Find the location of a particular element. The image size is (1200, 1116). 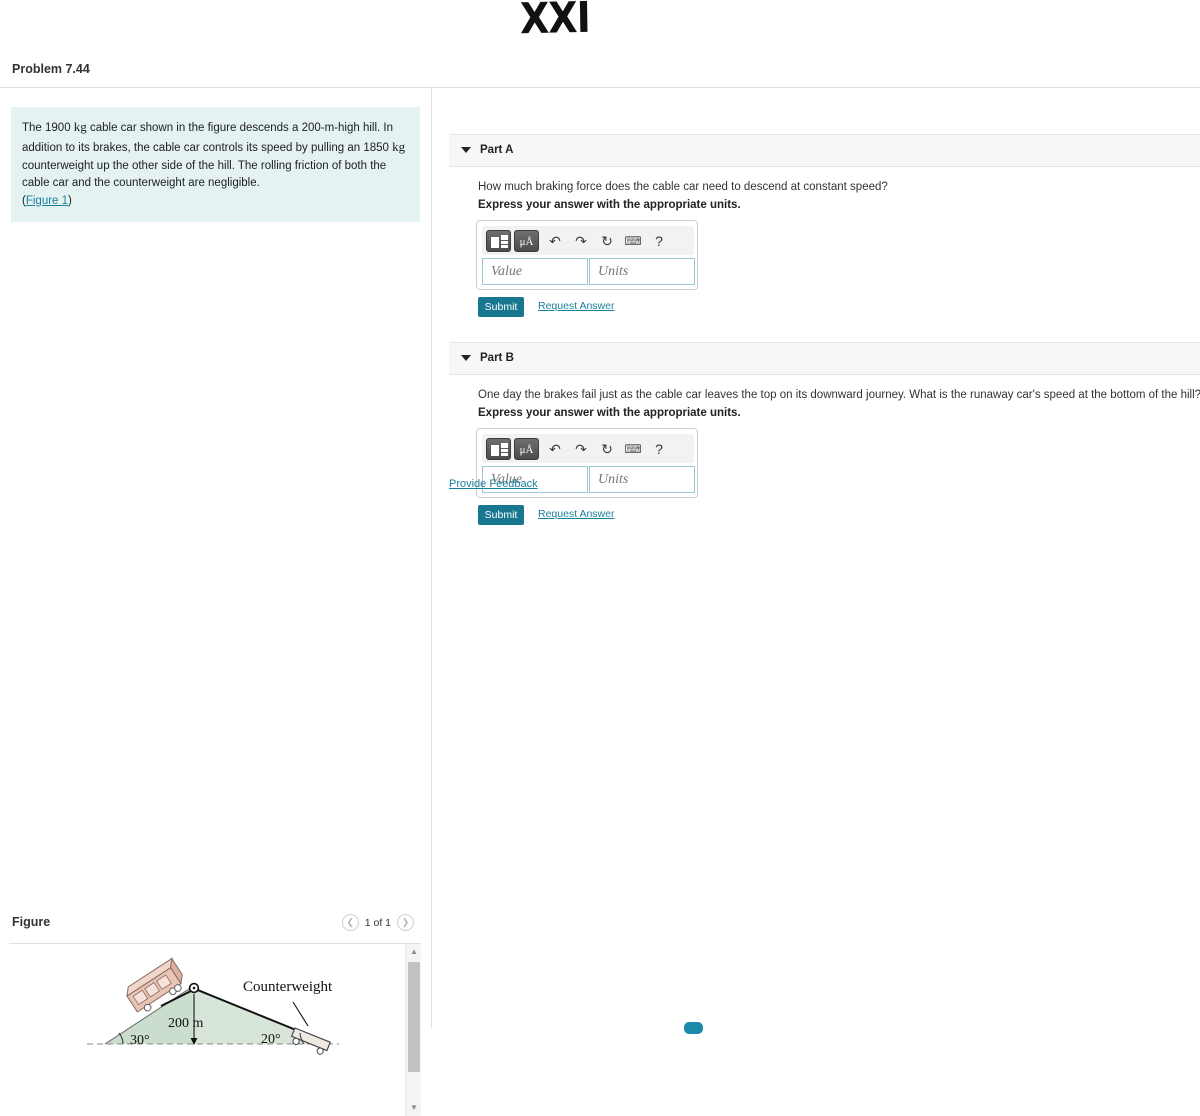

part-a-header: Part A is located at coordinates (824, 150).